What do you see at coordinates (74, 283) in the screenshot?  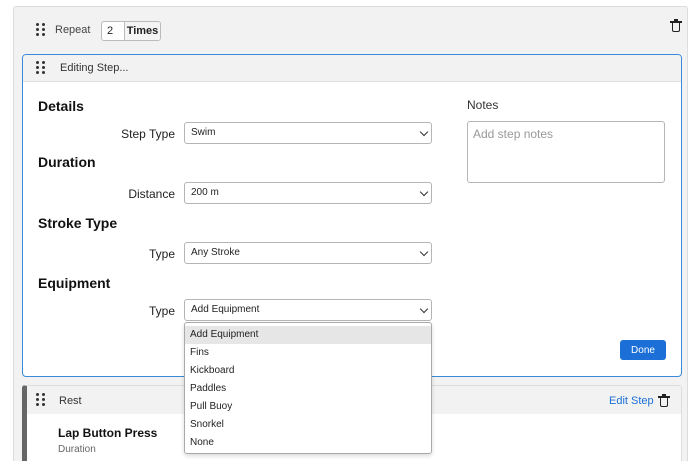 I see `equipment-heading: Equipment` at bounding box center [74, 283].